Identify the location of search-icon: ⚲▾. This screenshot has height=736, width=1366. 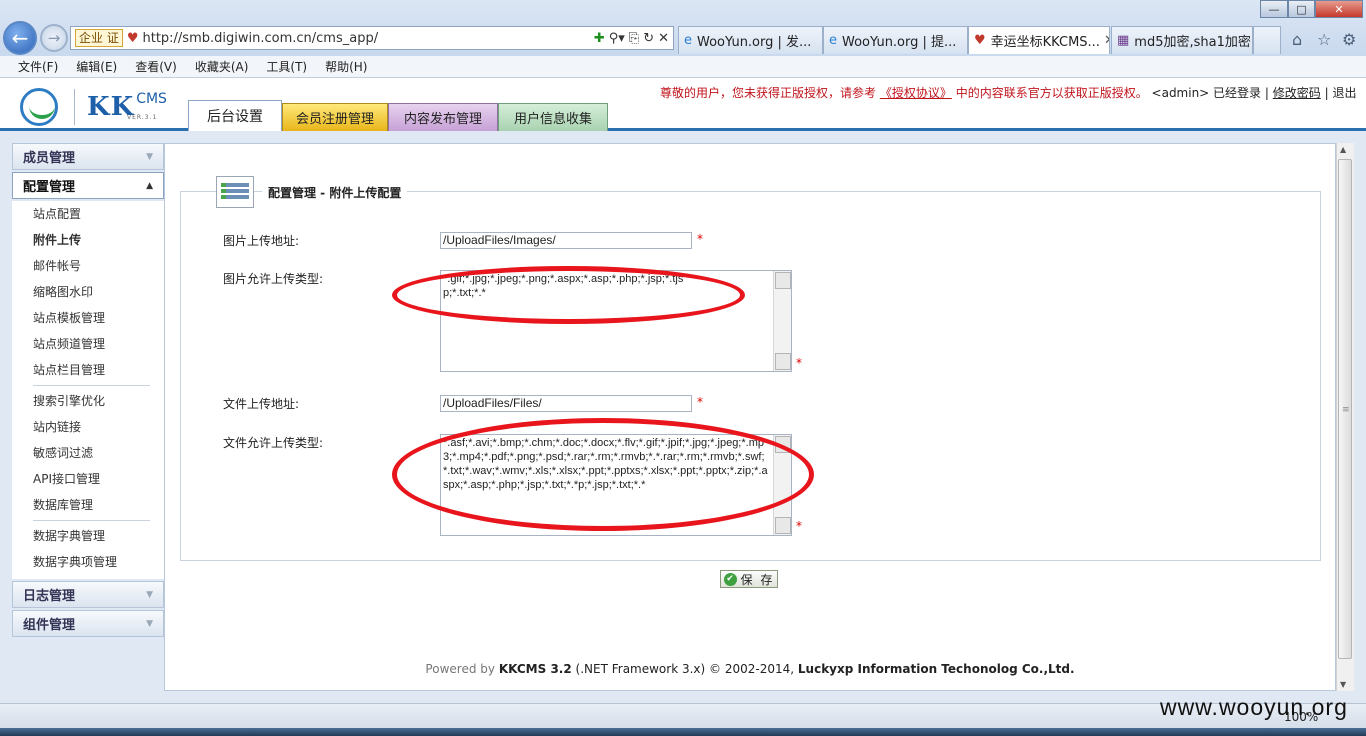
(617, 38).